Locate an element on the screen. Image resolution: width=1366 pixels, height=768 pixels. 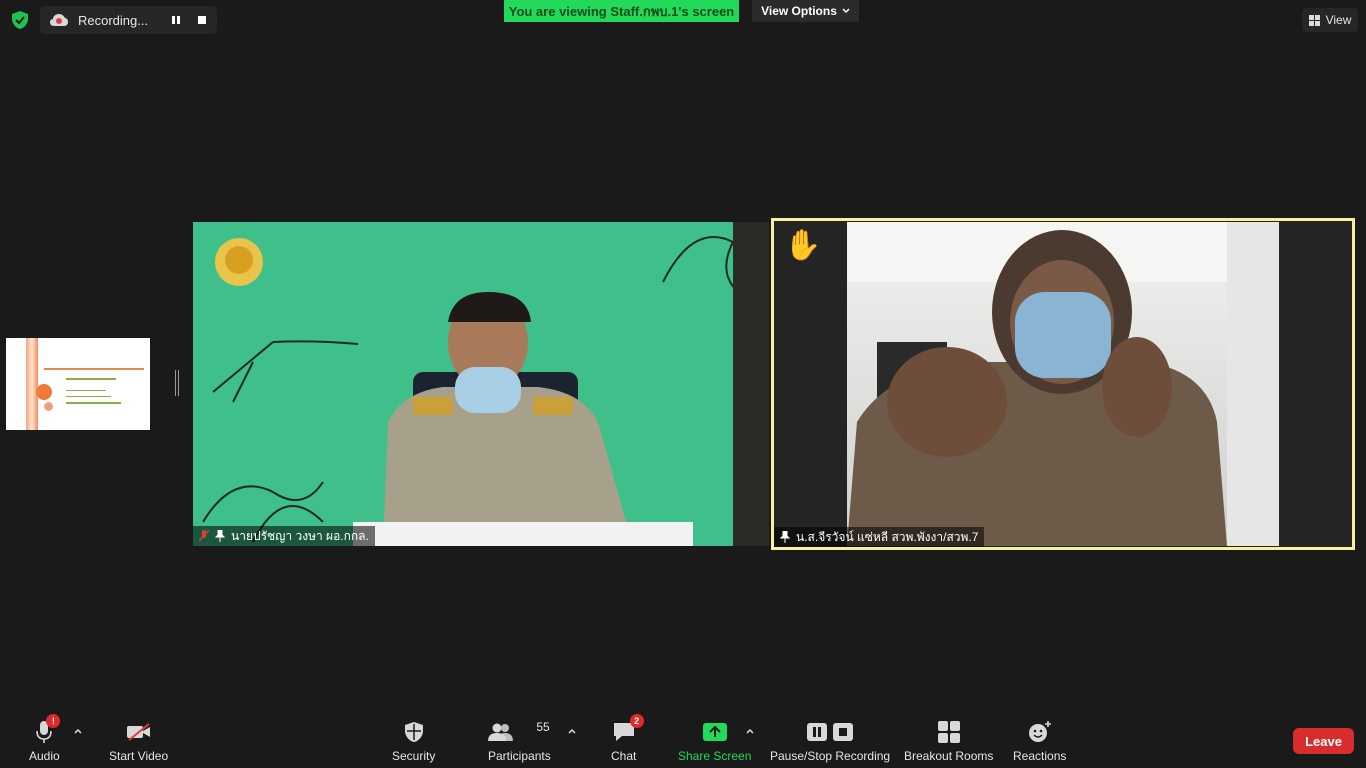
viewing-screen-banner: You are viewing Staff.กพบ.1's screen is located at coordinates (621, 11).